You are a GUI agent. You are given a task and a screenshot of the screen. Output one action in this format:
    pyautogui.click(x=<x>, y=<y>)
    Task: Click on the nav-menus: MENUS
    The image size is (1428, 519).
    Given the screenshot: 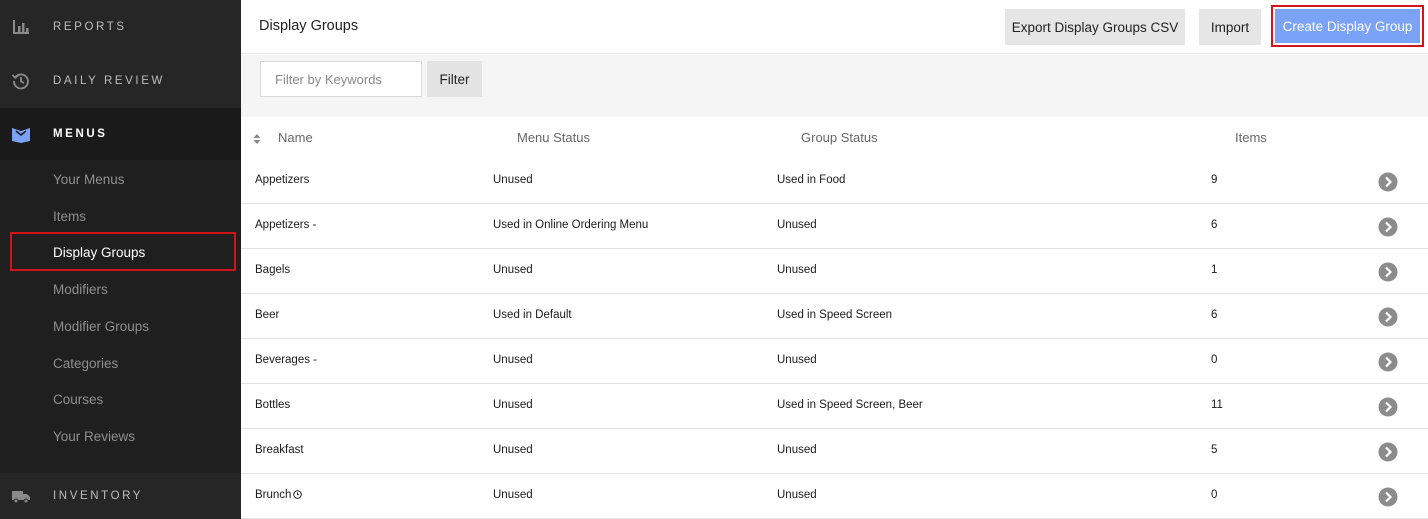 What is the action you would take?
    pyautogui.click(x=120, y=134)
    